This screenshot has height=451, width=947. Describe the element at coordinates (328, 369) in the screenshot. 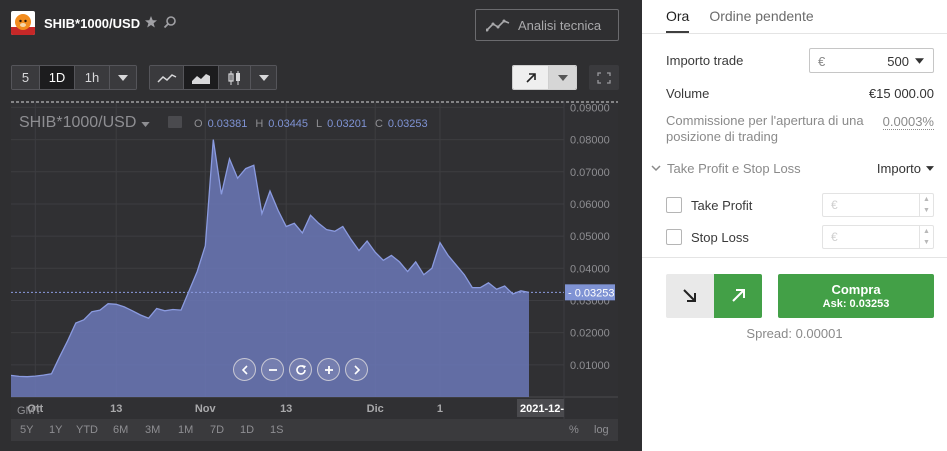

I see `zoom-in-button` at that location.